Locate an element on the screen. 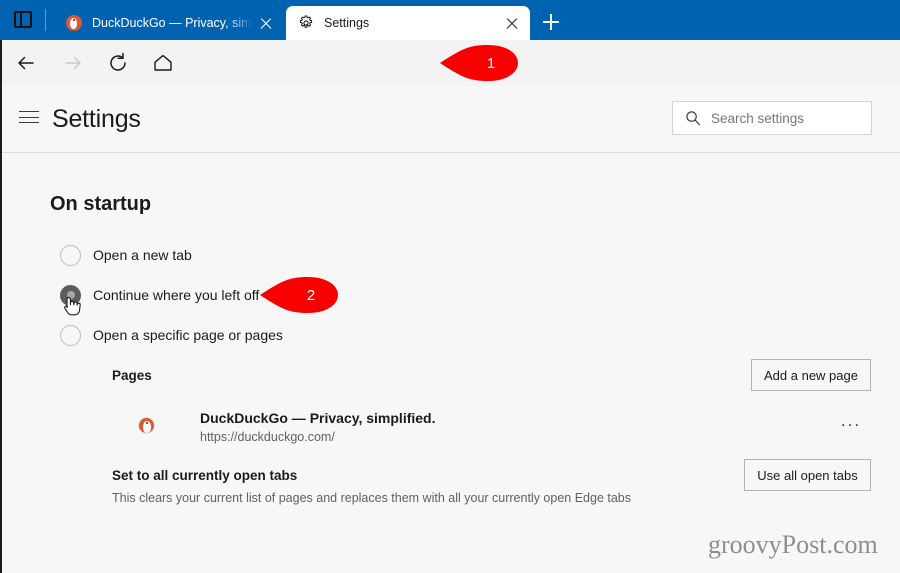 Image resolution: width=900 pixels, height=573 pixels. radio-option-open-new-tab: Open a new tab is located at coordinates (126, 255).